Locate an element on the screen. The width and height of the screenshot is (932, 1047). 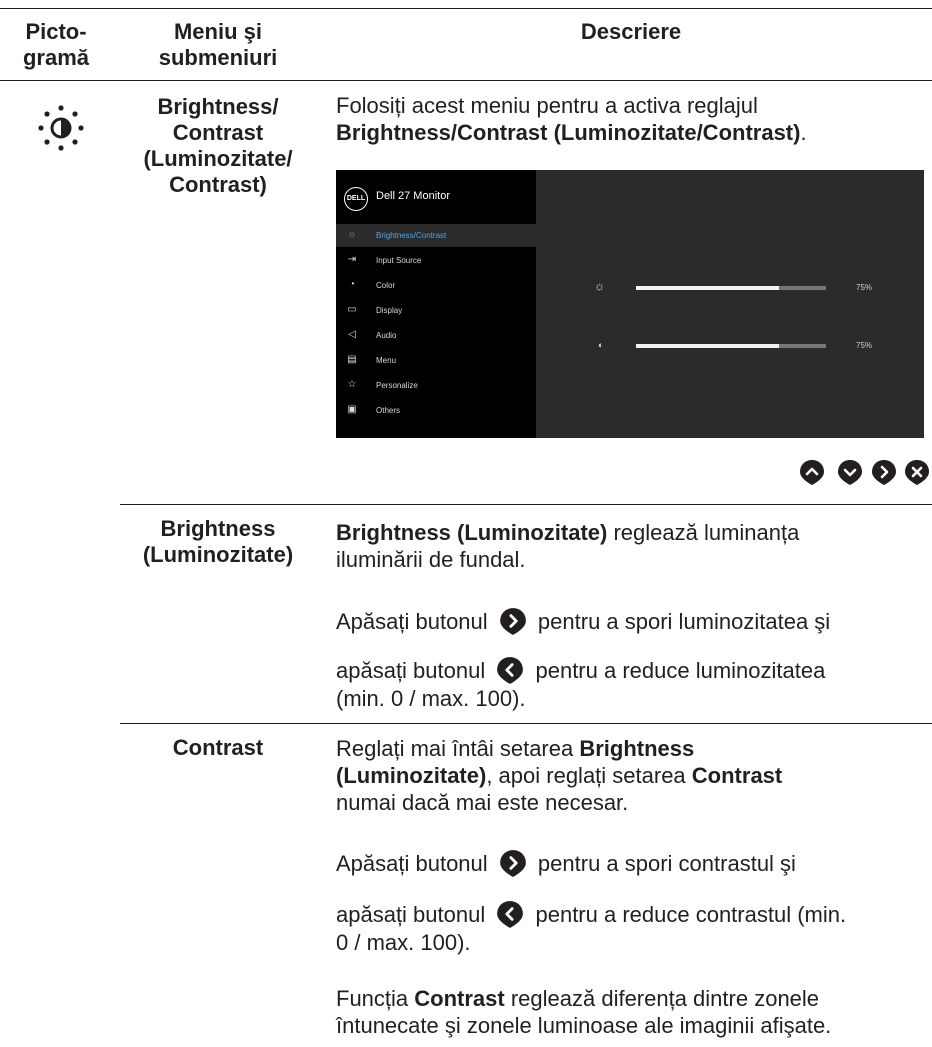
row2-p3-c: (min. 0 / max. 100). is located at coordinates (431, 698).